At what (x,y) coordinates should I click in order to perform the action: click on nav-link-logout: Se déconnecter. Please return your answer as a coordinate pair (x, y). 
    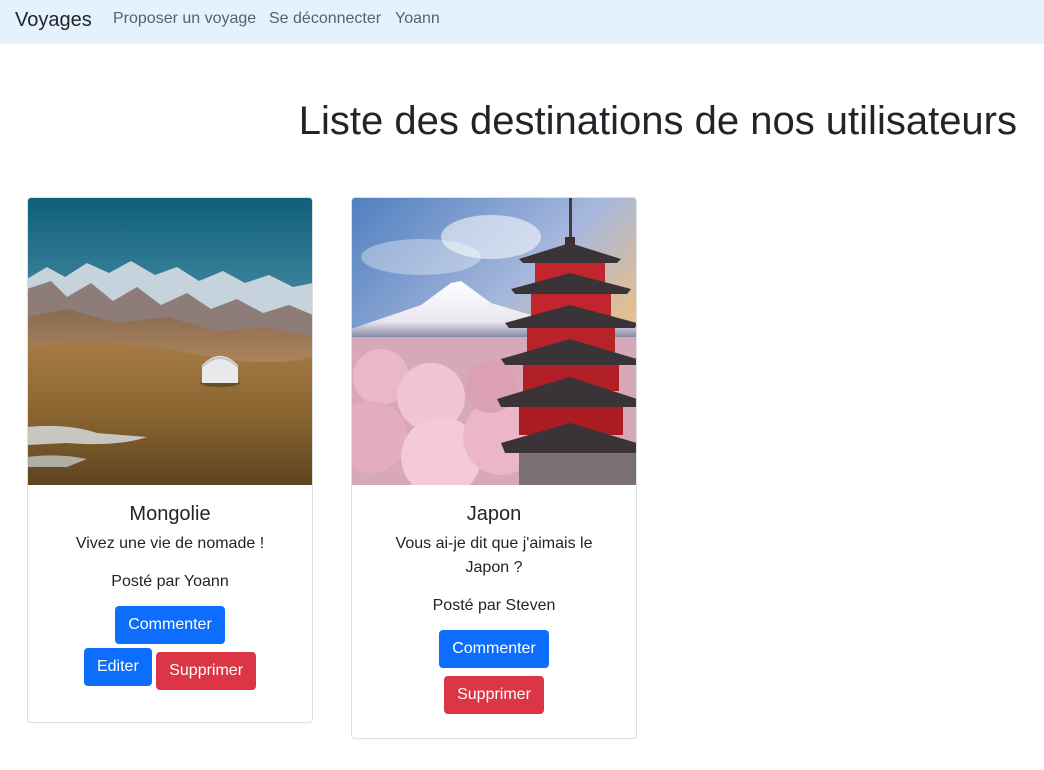
    Looking at the image, I should click on (325, 19).